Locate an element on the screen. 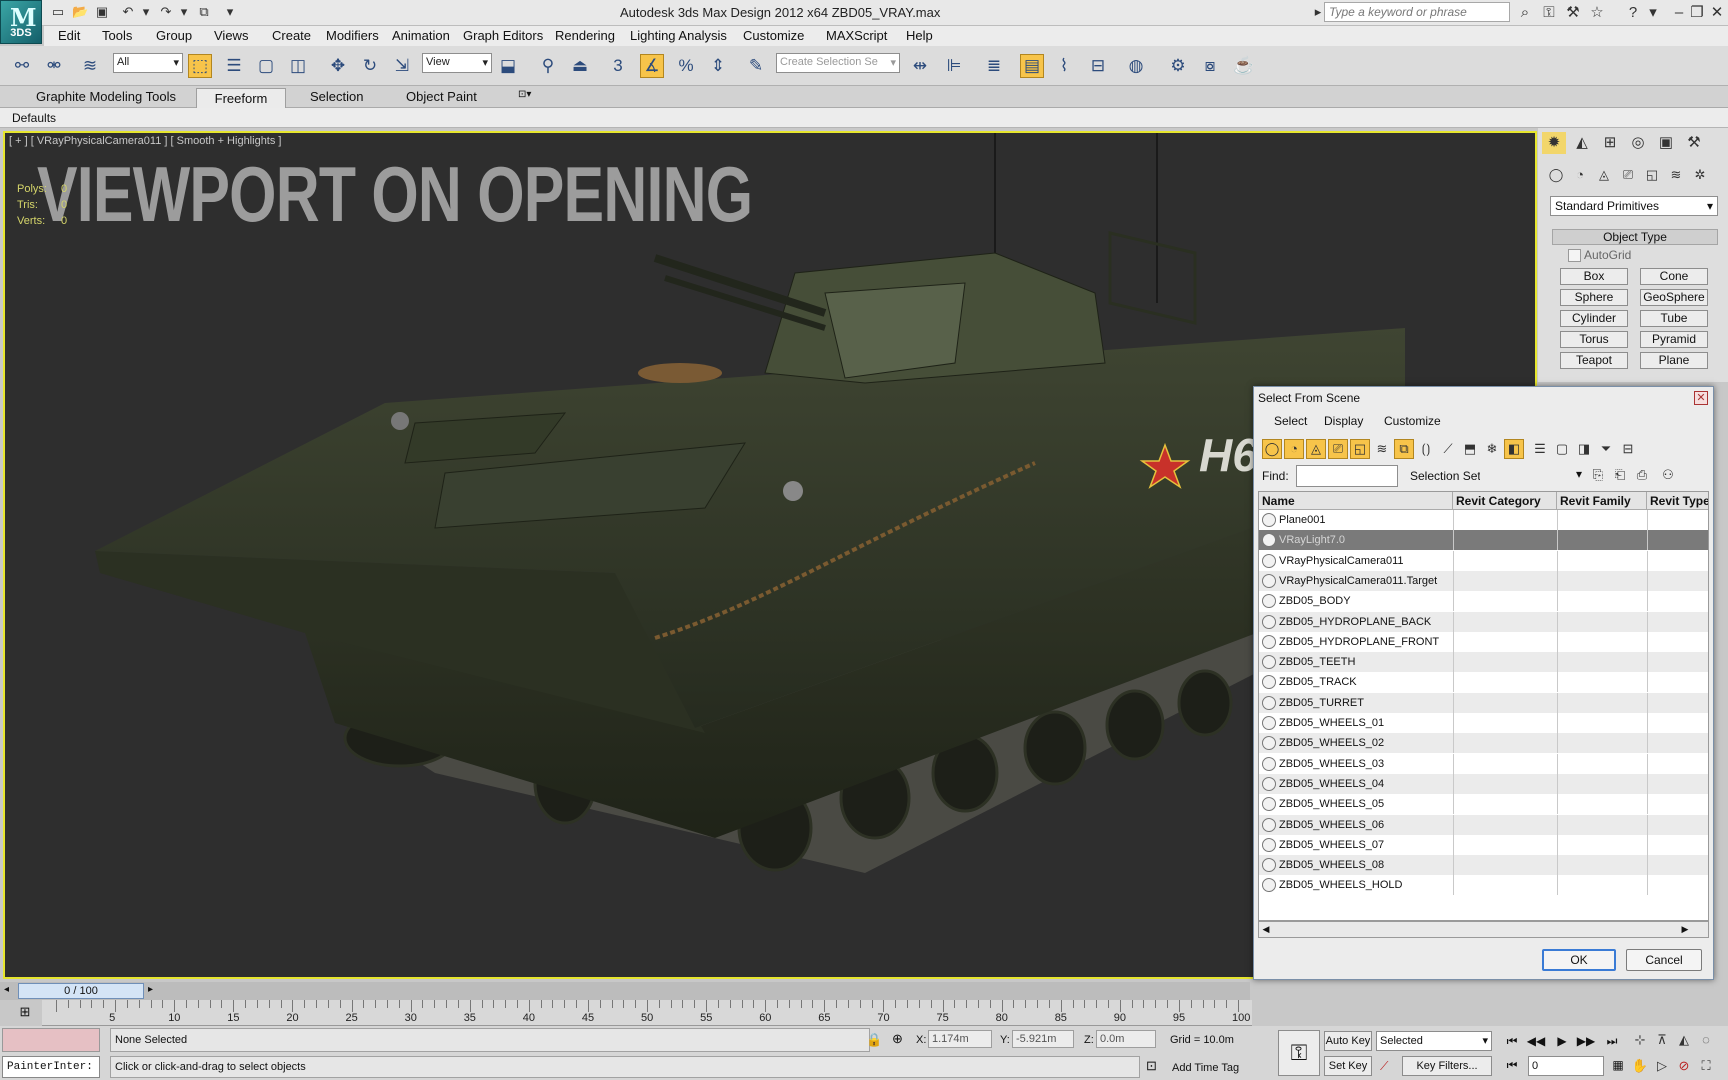  x-coordinate-field: 1.174m is located at coordinates (960, 1039).